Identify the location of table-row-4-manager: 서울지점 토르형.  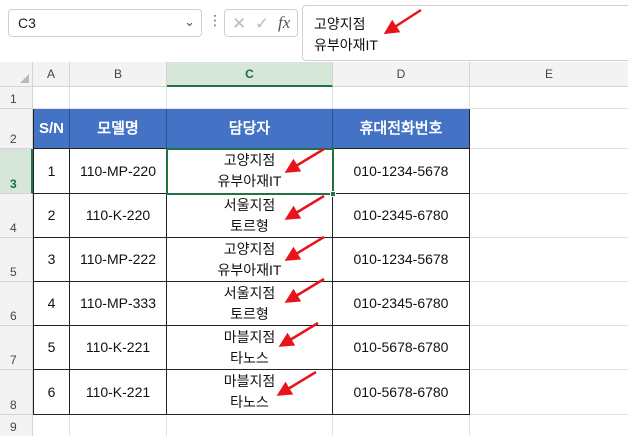
(250, 304).